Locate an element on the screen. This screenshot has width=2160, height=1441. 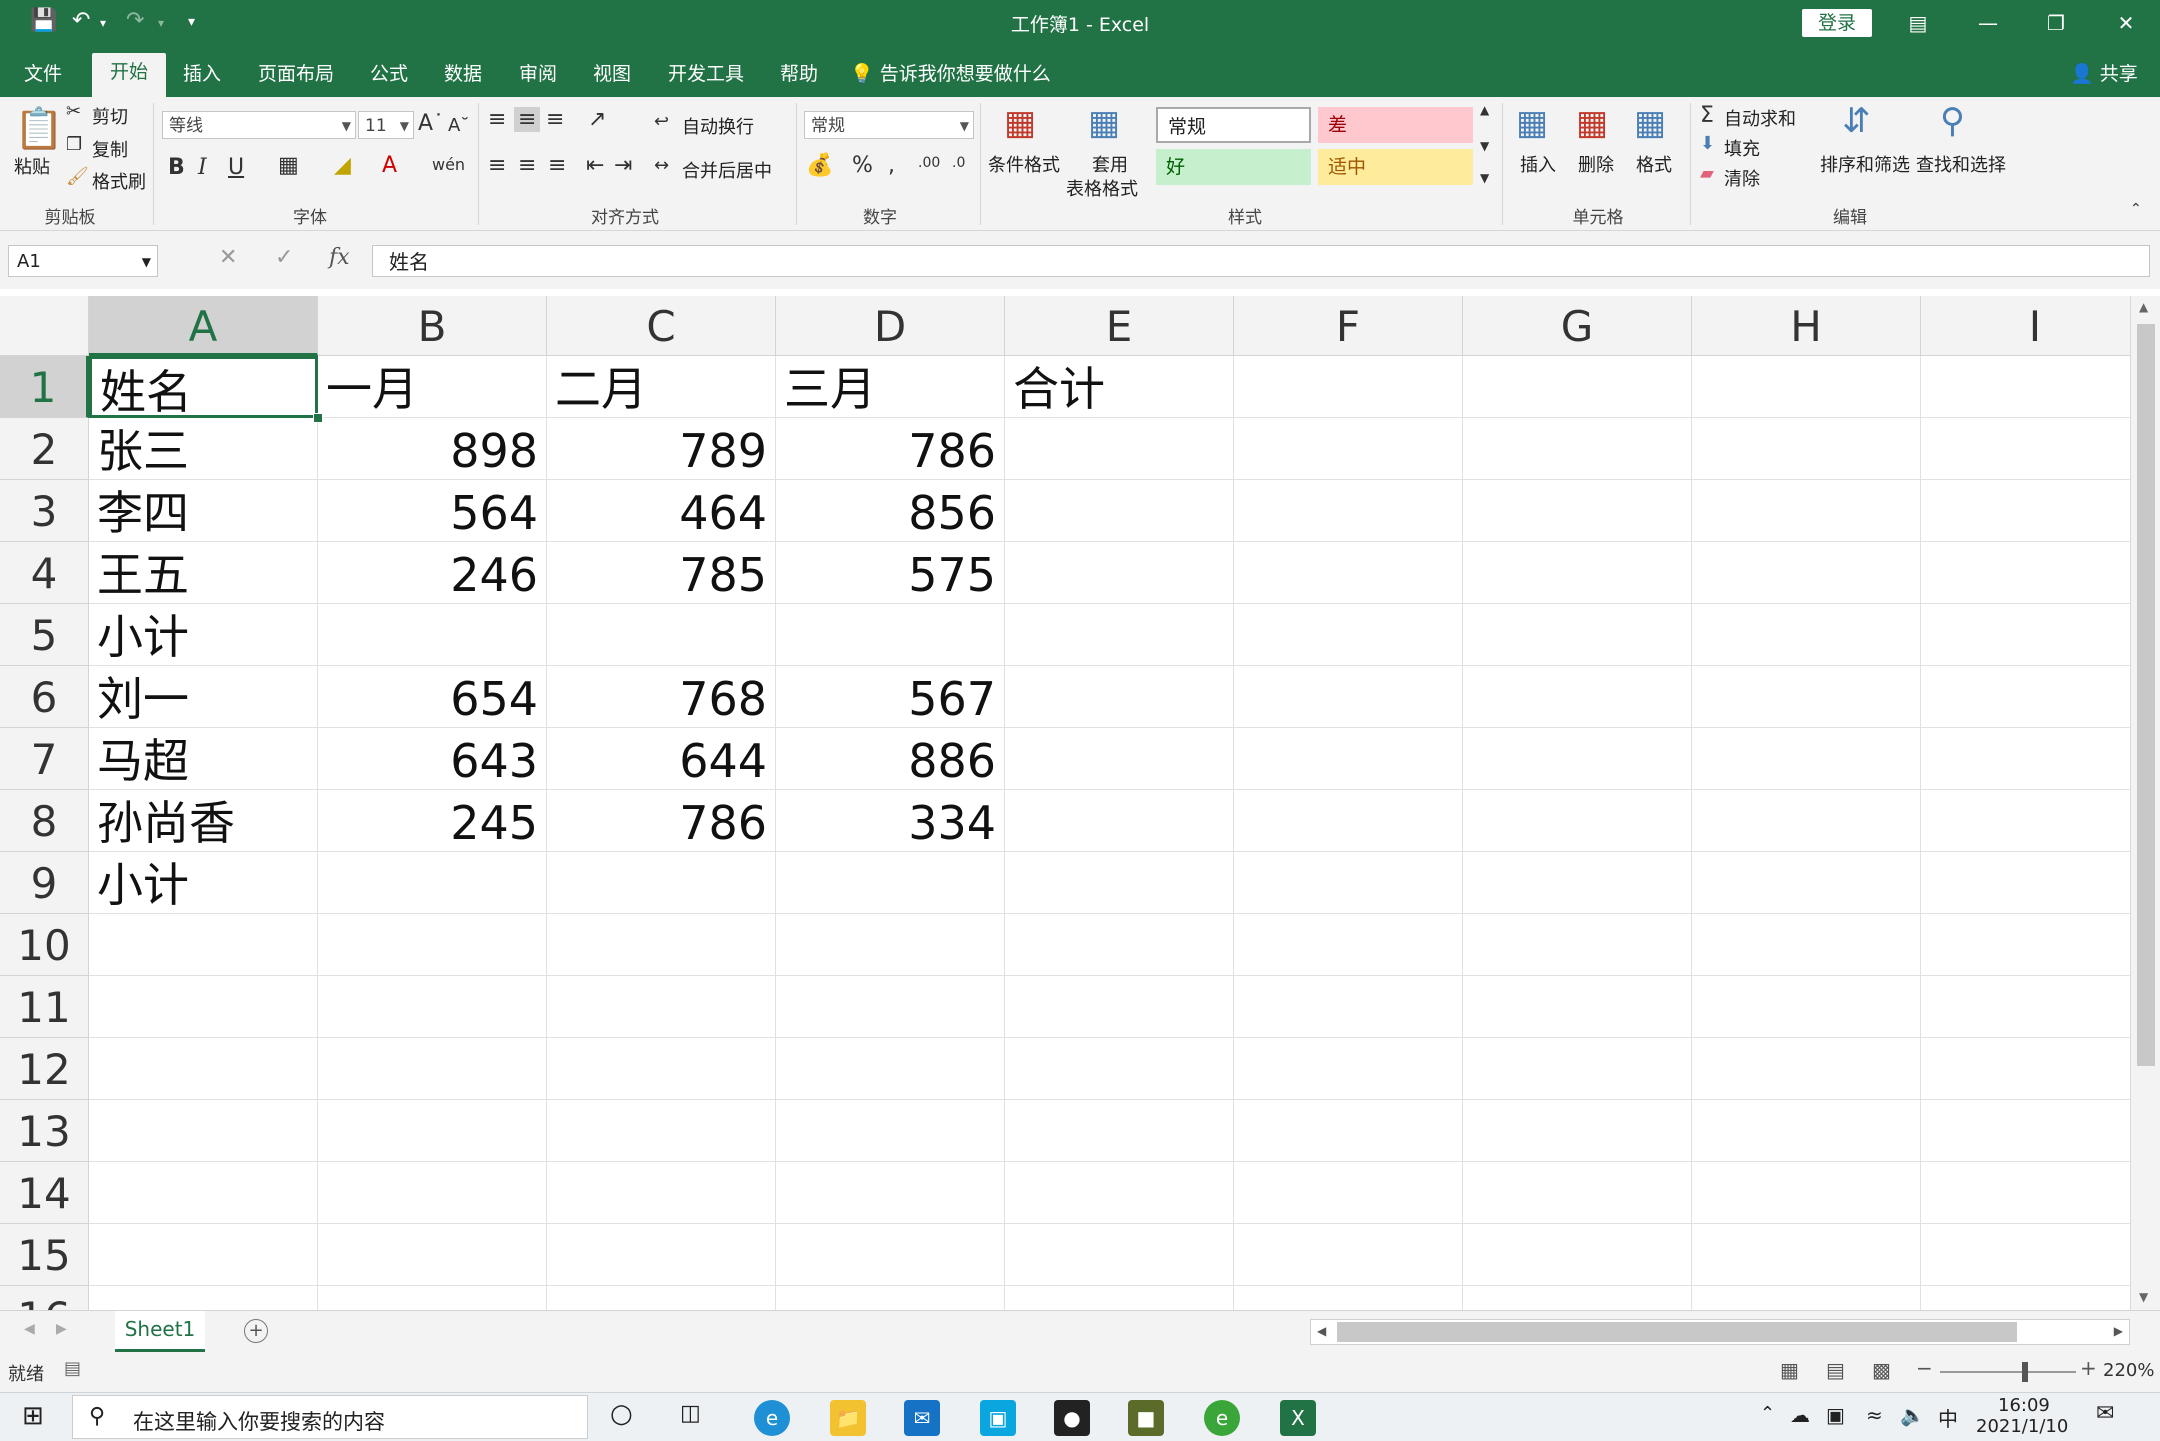
scroll-down-icon: ▼ is located at coordinates (2143, 1297).